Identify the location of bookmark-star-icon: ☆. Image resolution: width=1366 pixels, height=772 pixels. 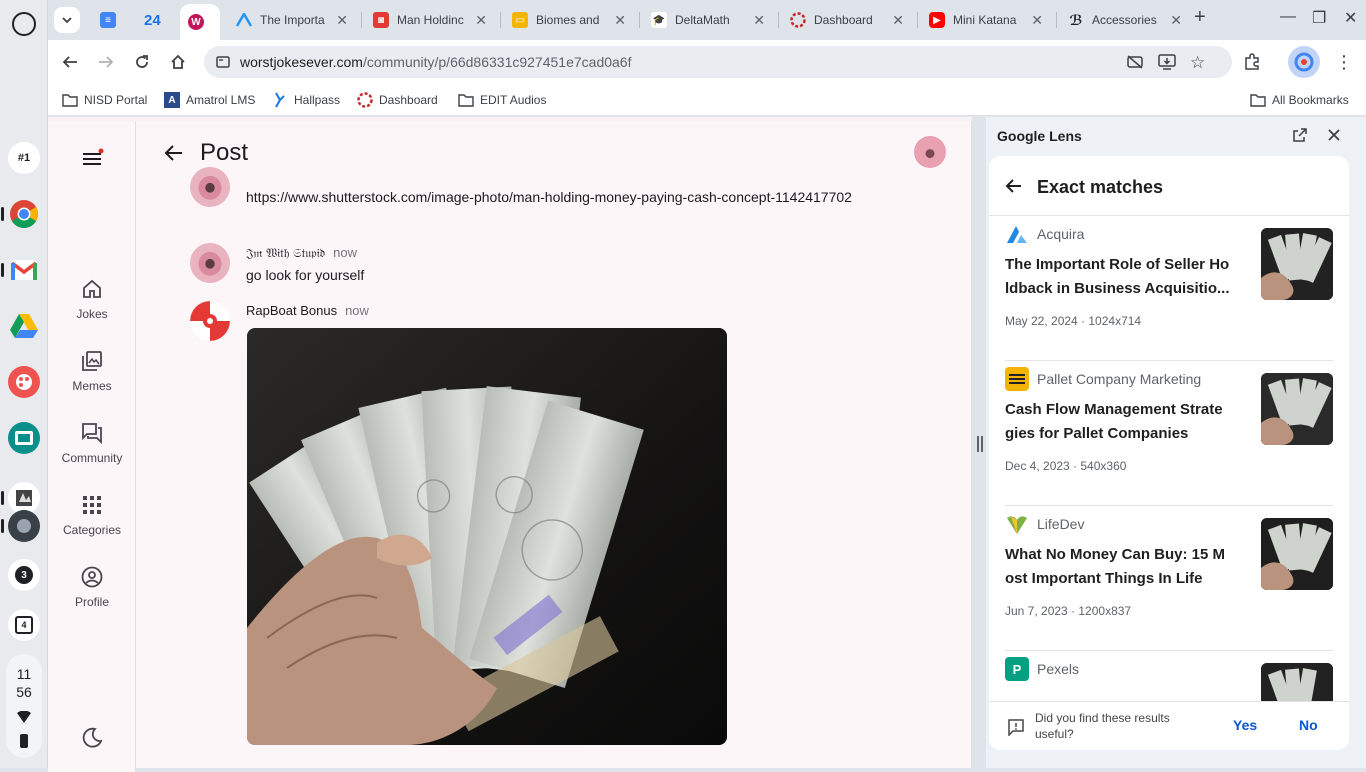
(1197, 63).